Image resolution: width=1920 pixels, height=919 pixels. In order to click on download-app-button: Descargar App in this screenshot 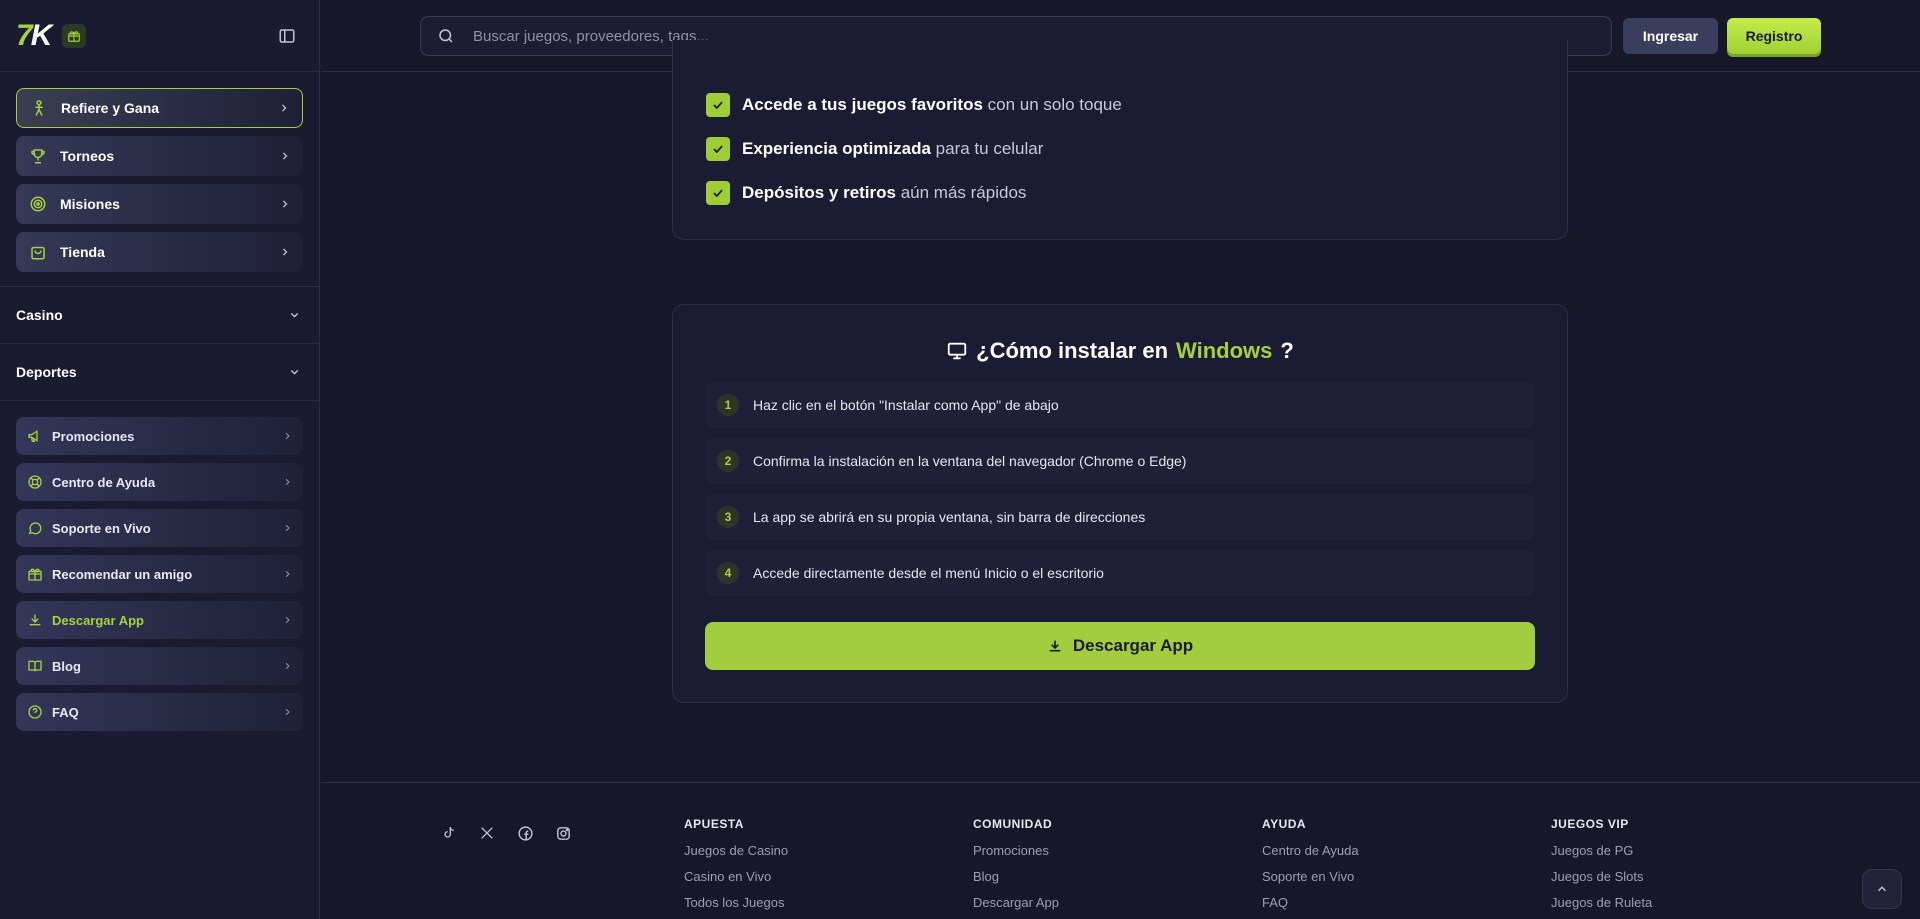, I will do `click(1120, 646)`.